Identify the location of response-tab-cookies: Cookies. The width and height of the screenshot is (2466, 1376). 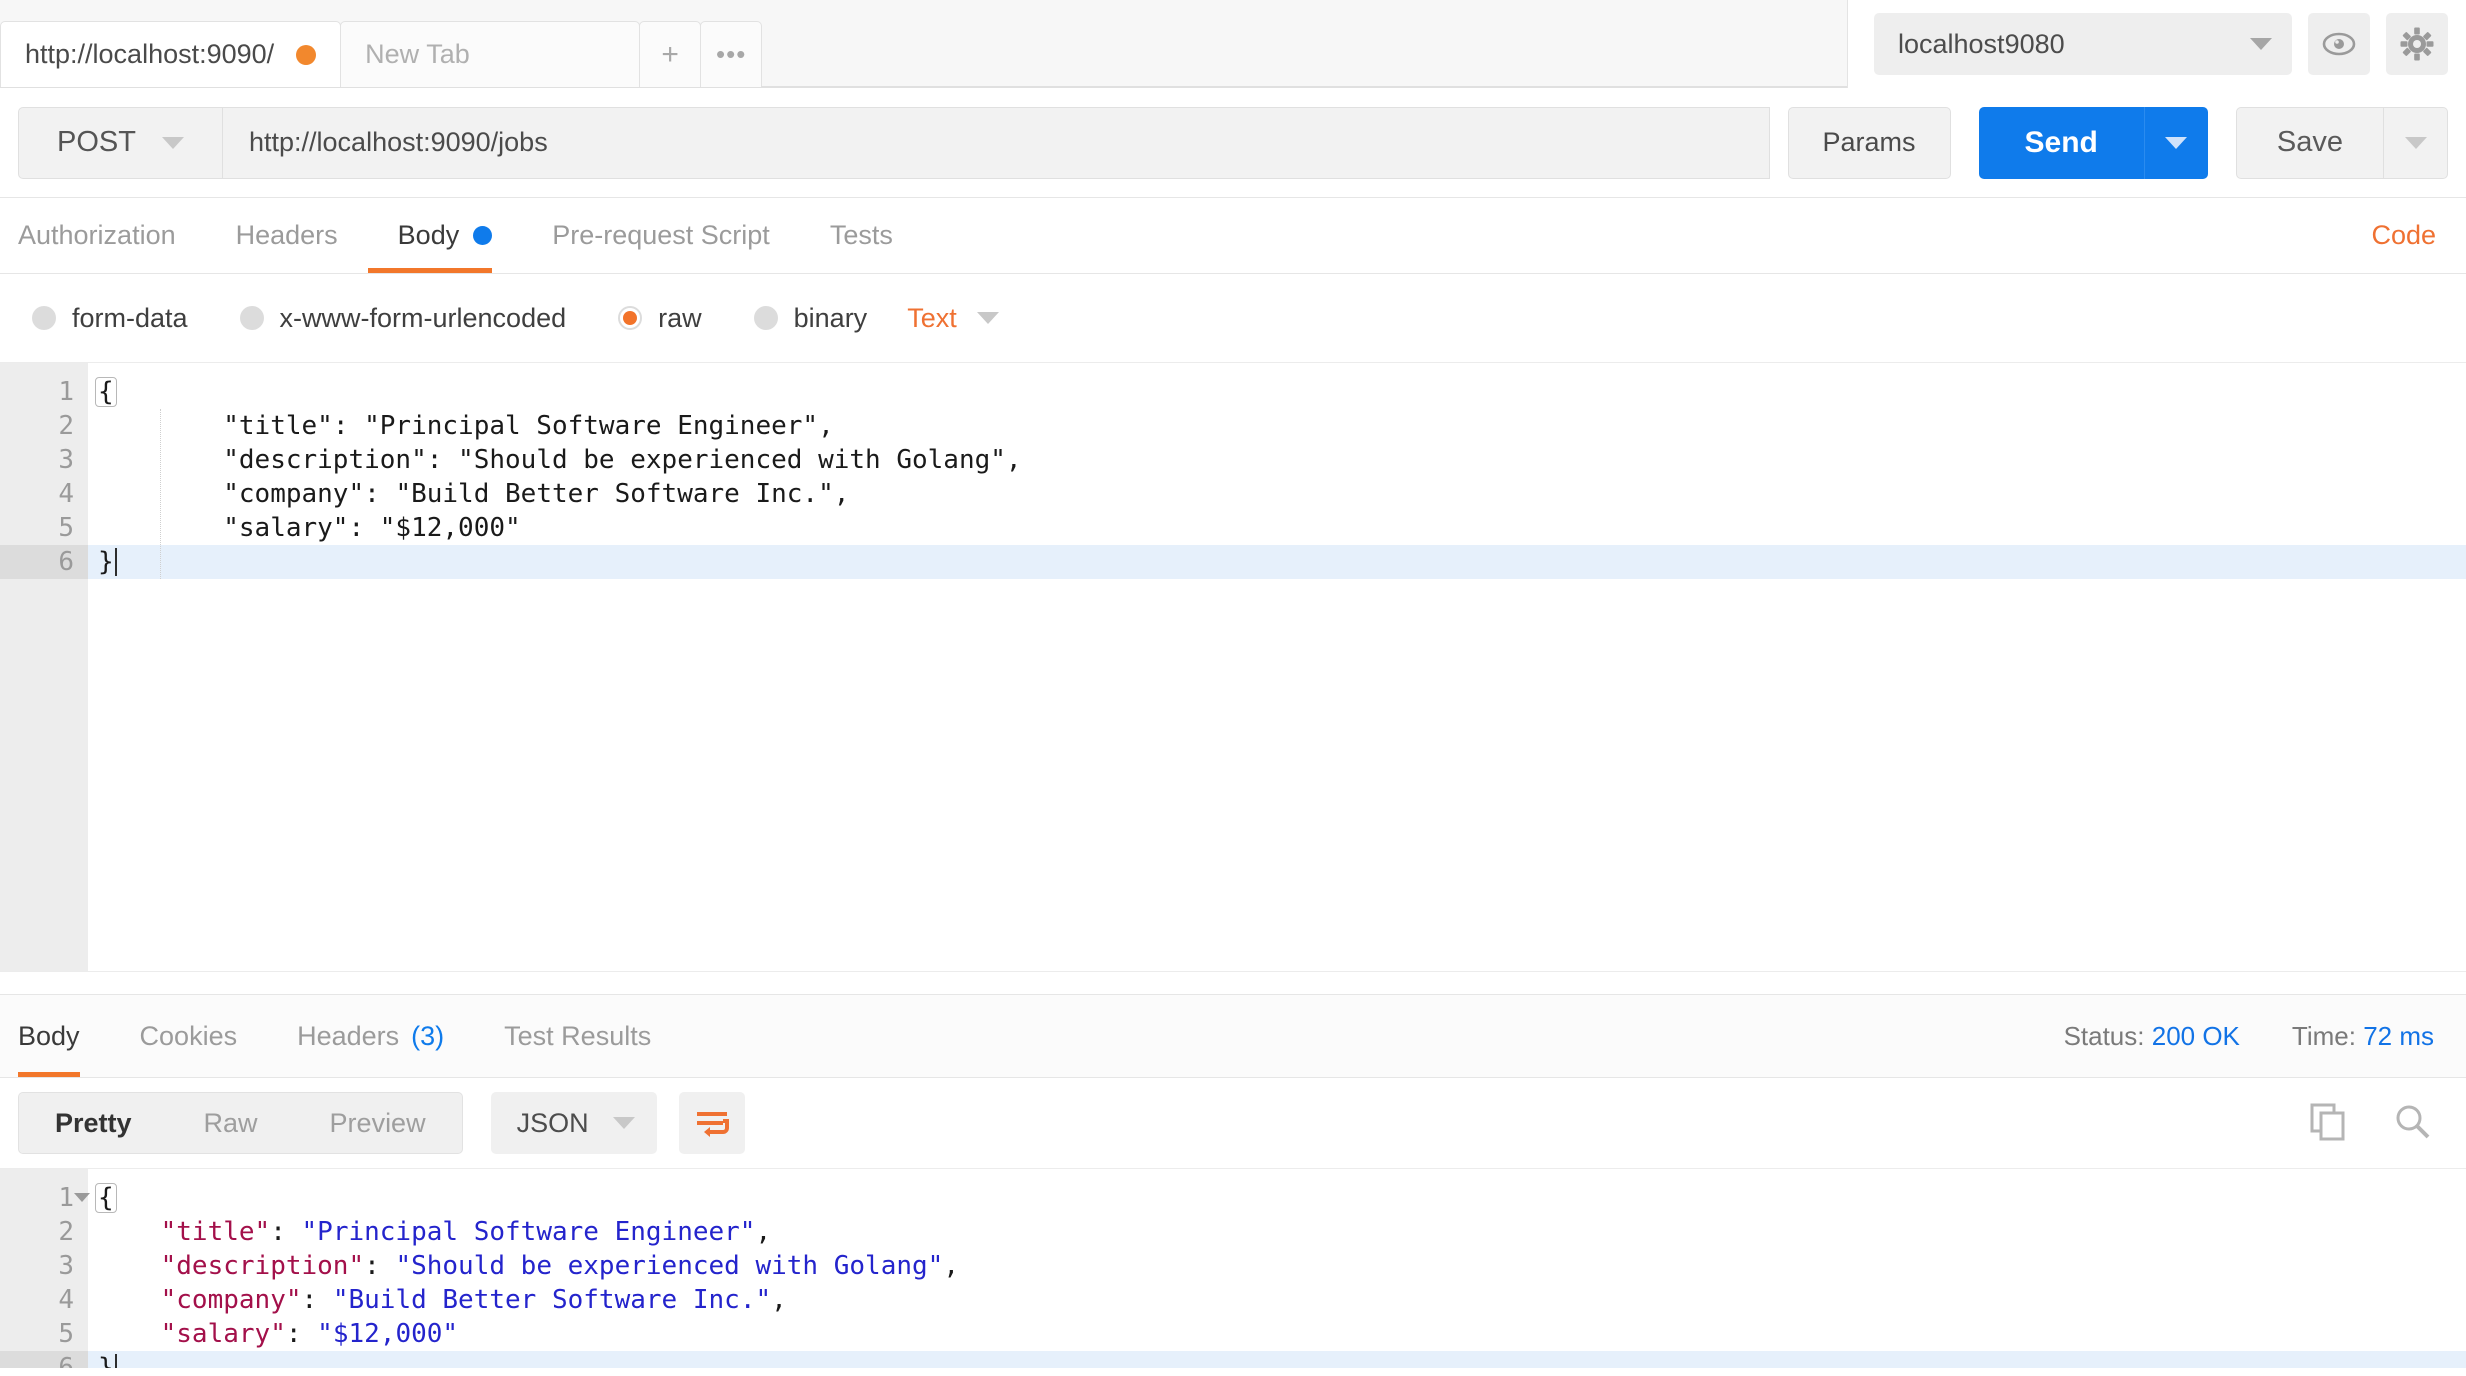
(189, 1036).